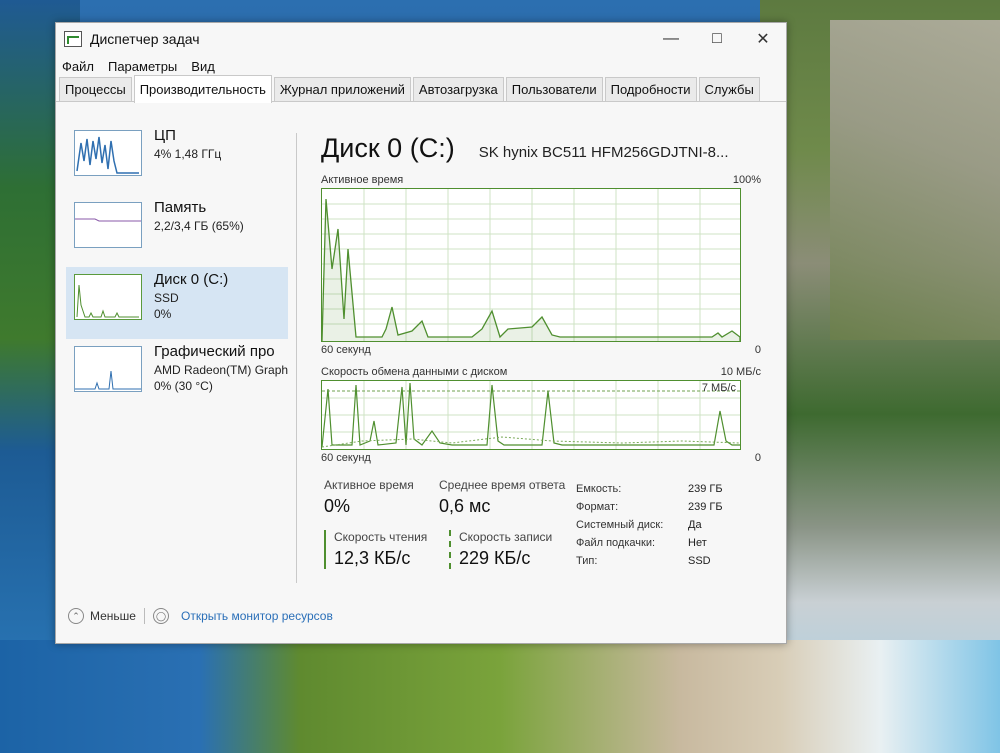 The height and width of the screenshot is (753, 1000). What do you see at coordinates (108, 153) in the screenshot?
I see `cpu-thumbnail-graph` at bounding box center [108, 153].